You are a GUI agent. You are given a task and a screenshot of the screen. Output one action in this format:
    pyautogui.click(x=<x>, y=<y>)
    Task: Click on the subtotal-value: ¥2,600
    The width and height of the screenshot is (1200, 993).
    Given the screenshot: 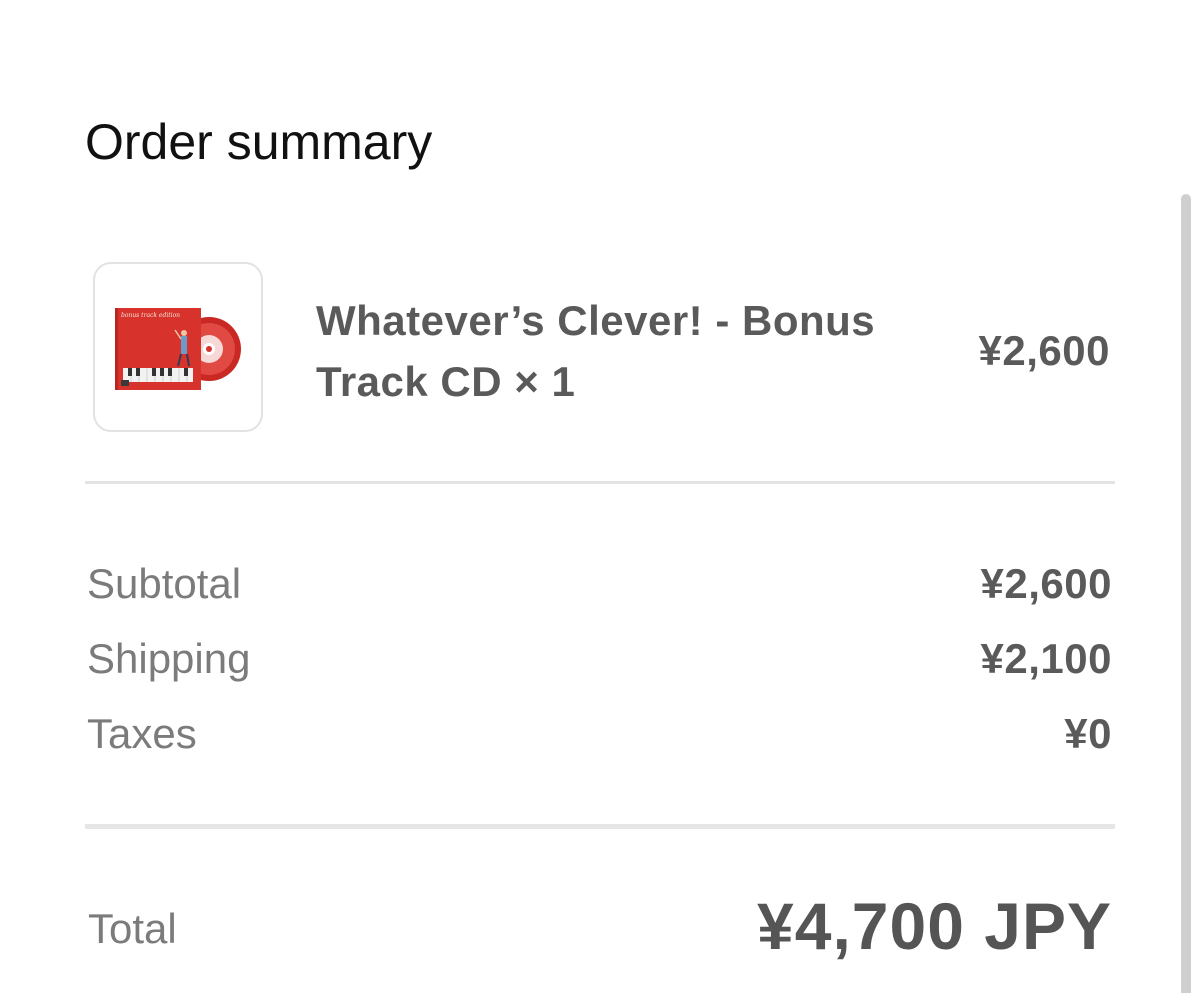 What is the action you would take?
    pyautogui.click(x=1046, y=583)
    